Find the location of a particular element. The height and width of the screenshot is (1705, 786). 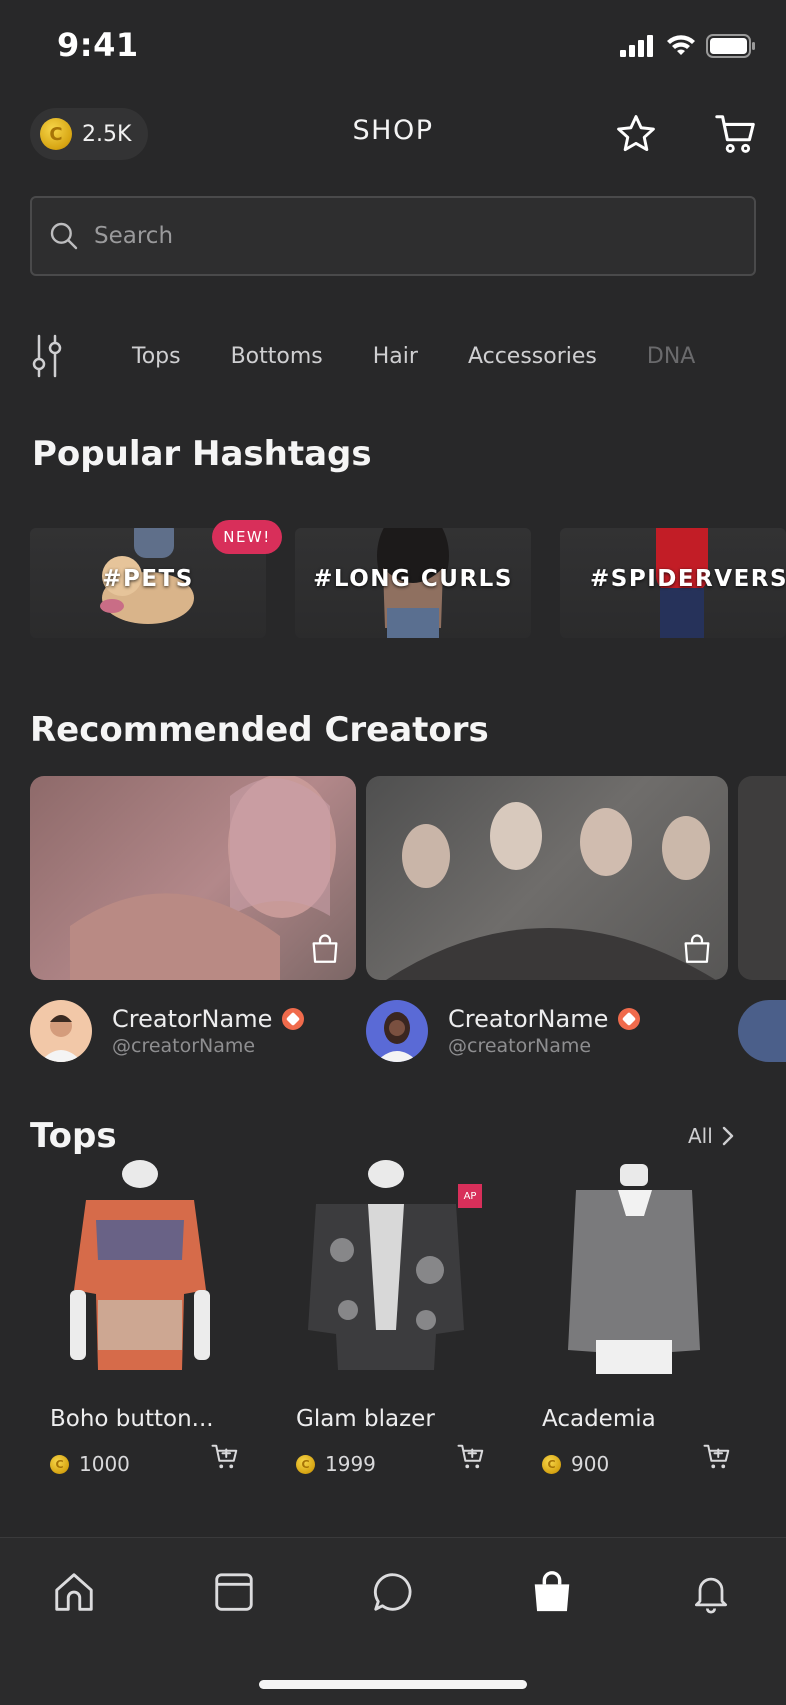

category-dna: DNA is located at coordinates (671, 356).